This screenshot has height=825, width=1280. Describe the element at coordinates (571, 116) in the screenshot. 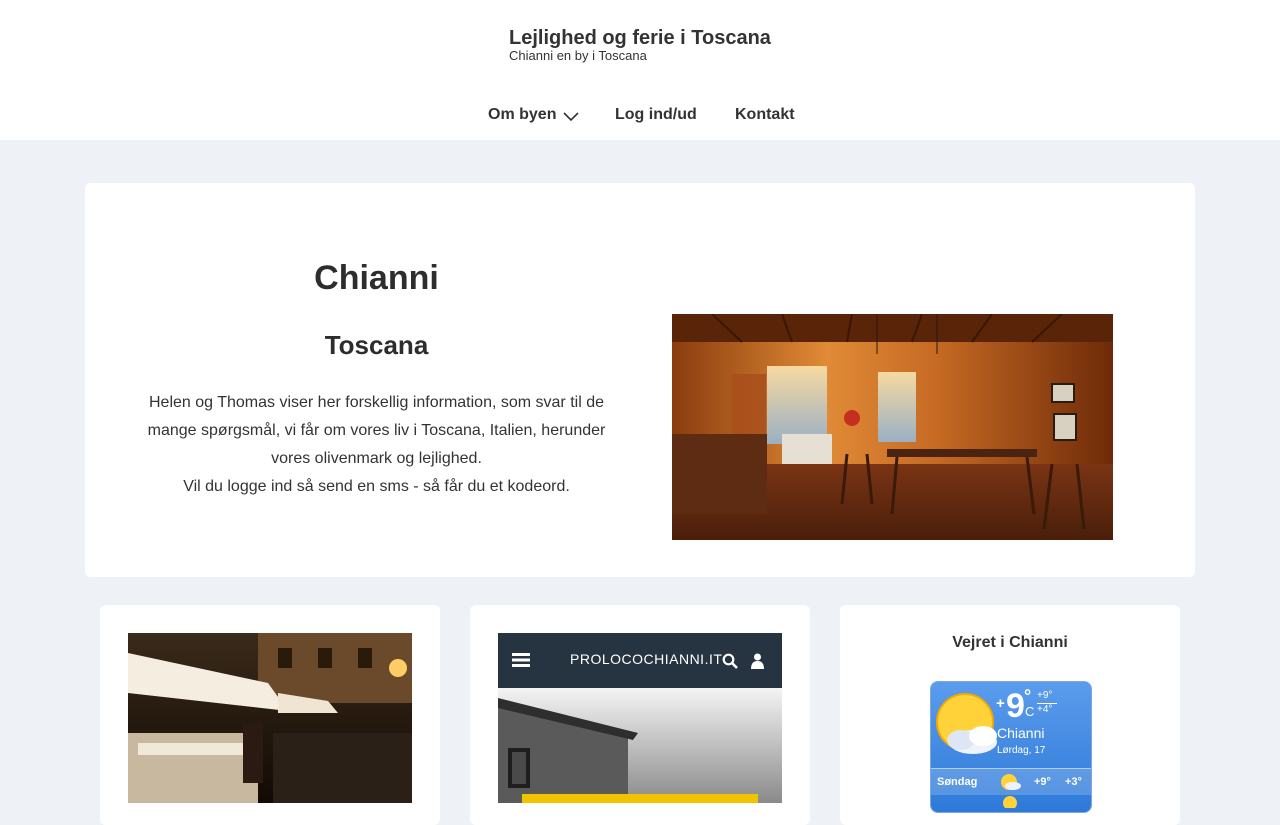

I see `chevron-down-icon` at that location.